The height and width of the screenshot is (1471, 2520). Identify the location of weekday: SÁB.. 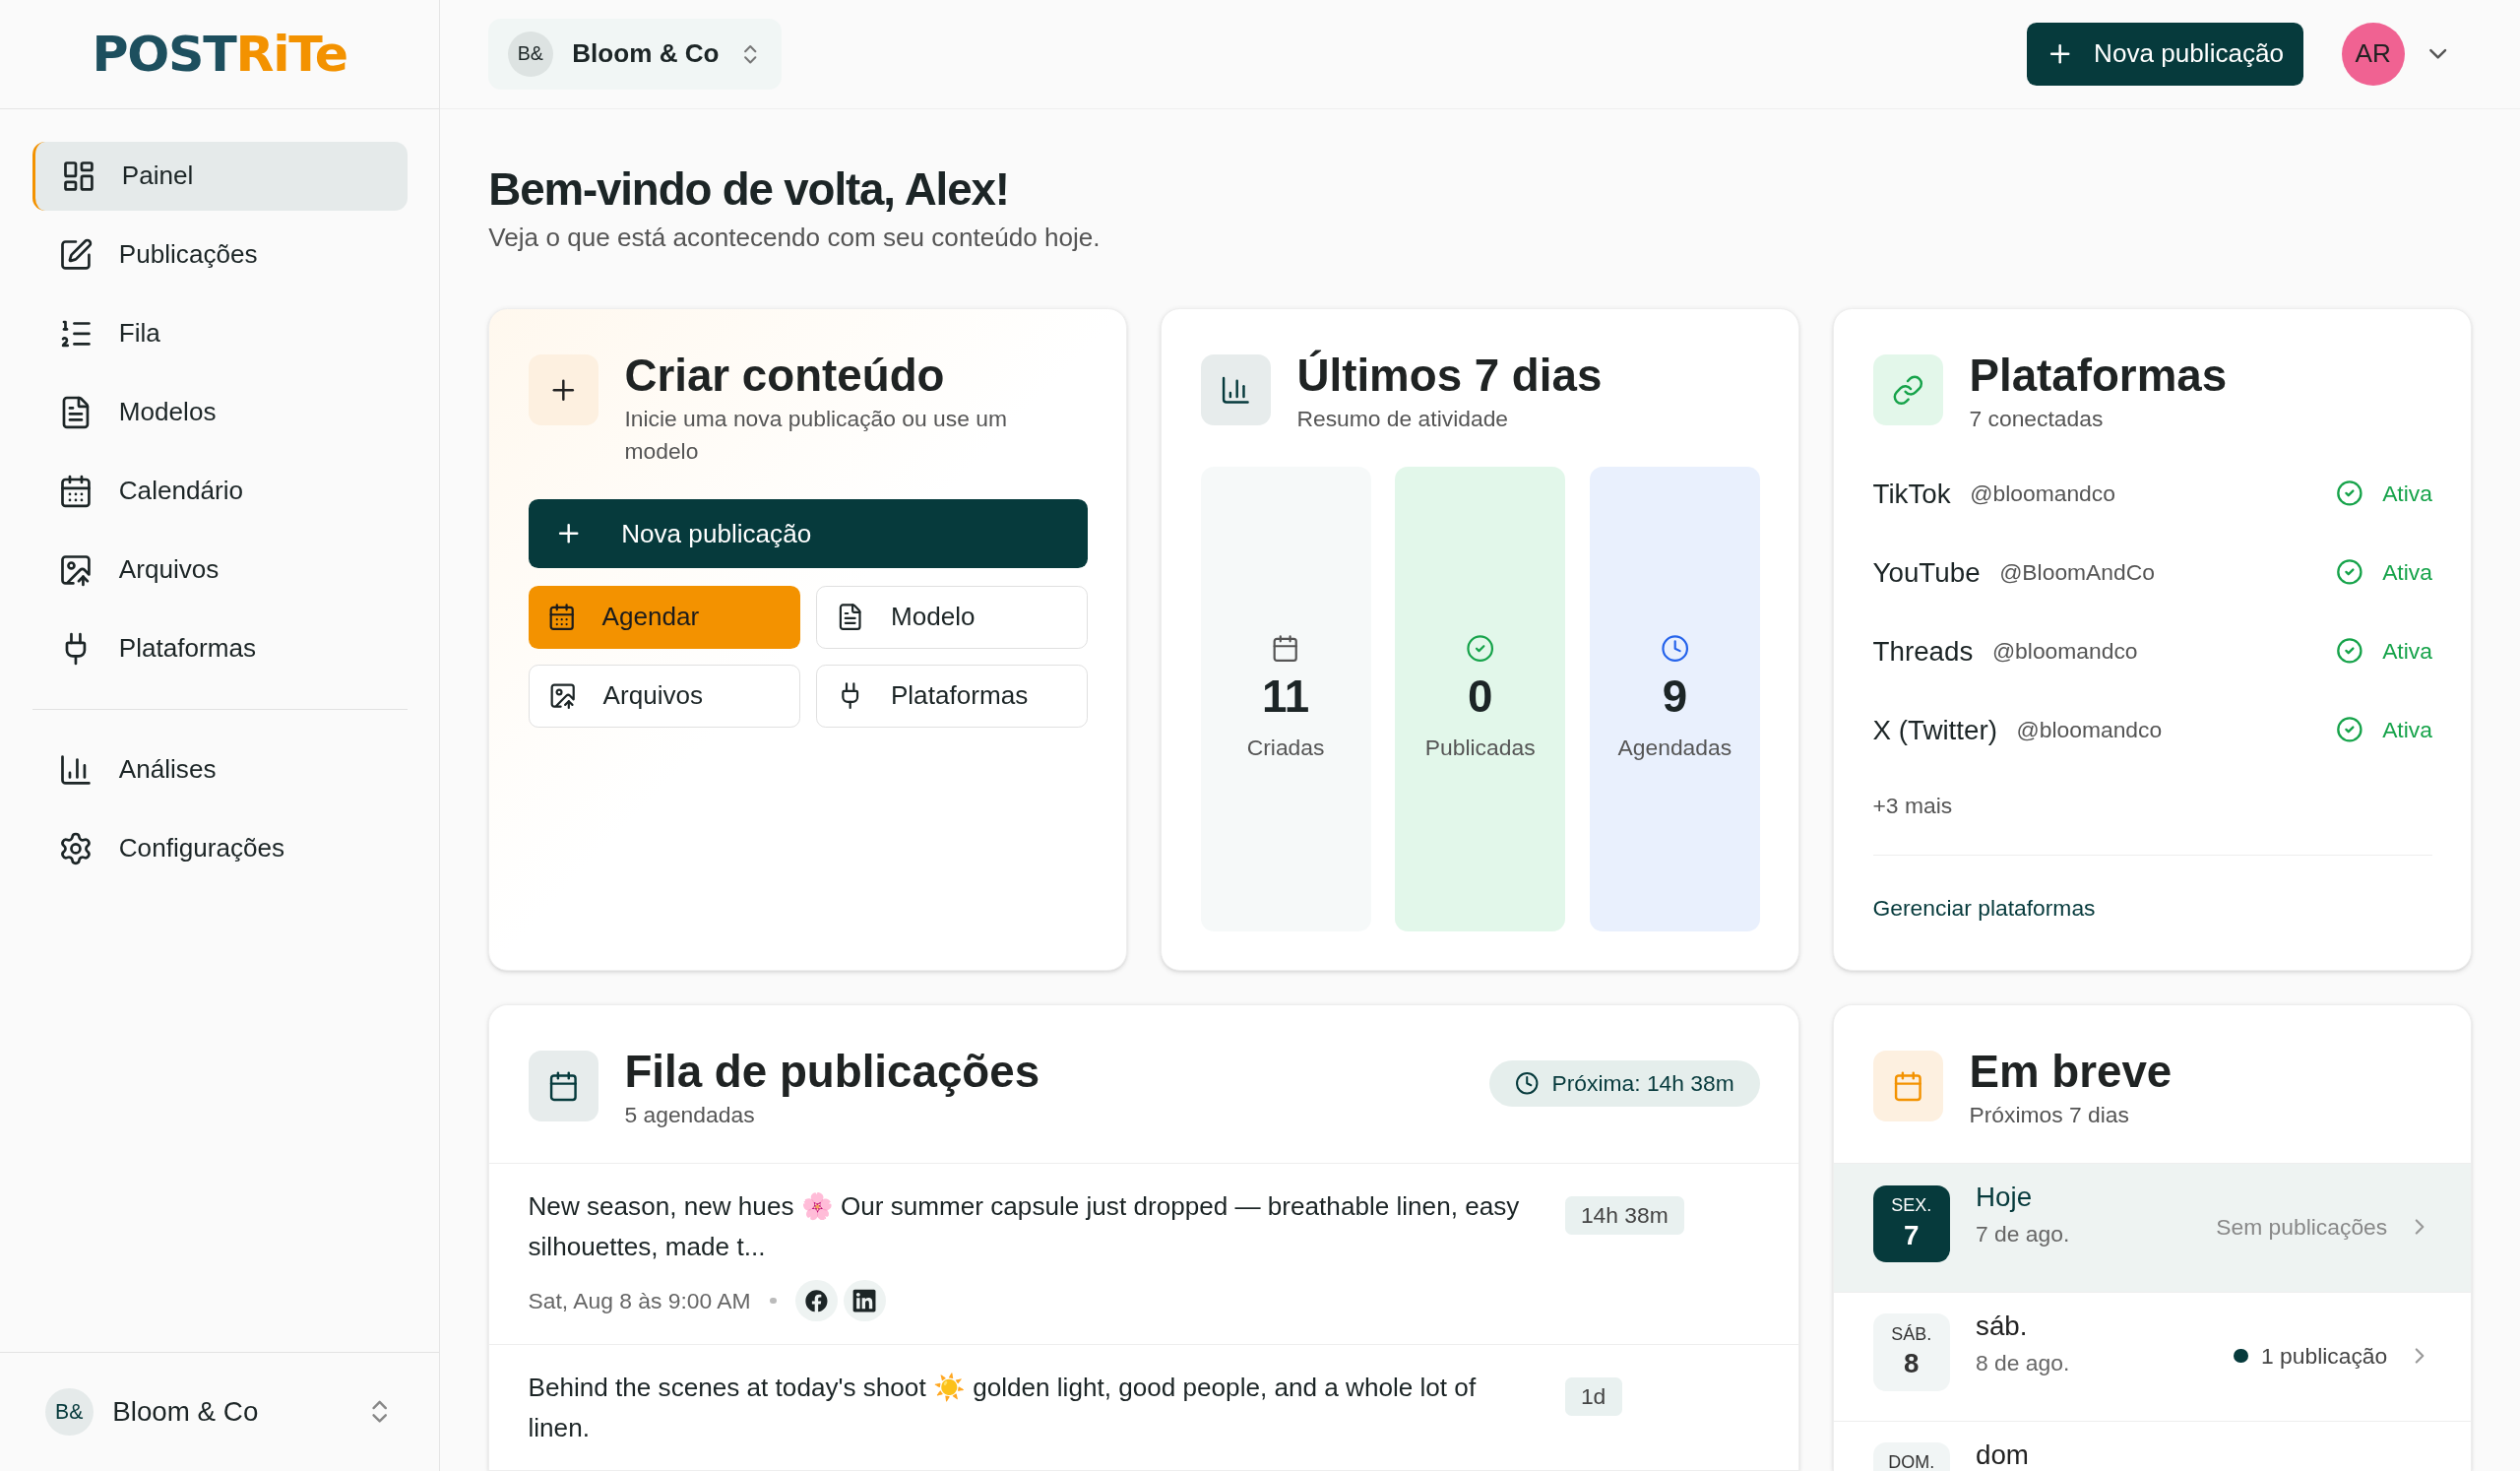
(1911, 1334).